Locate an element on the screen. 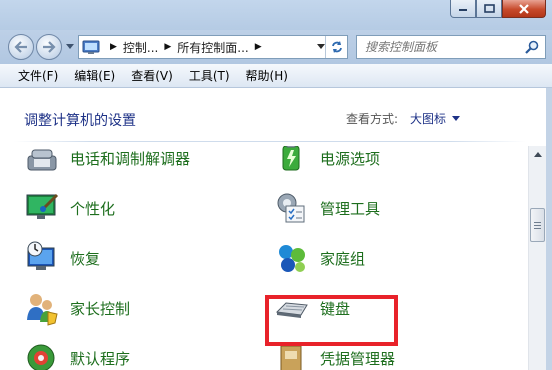 Image resolution: width=552 pixels, height=370 pixels. divider is located at coordinates (270, 141).